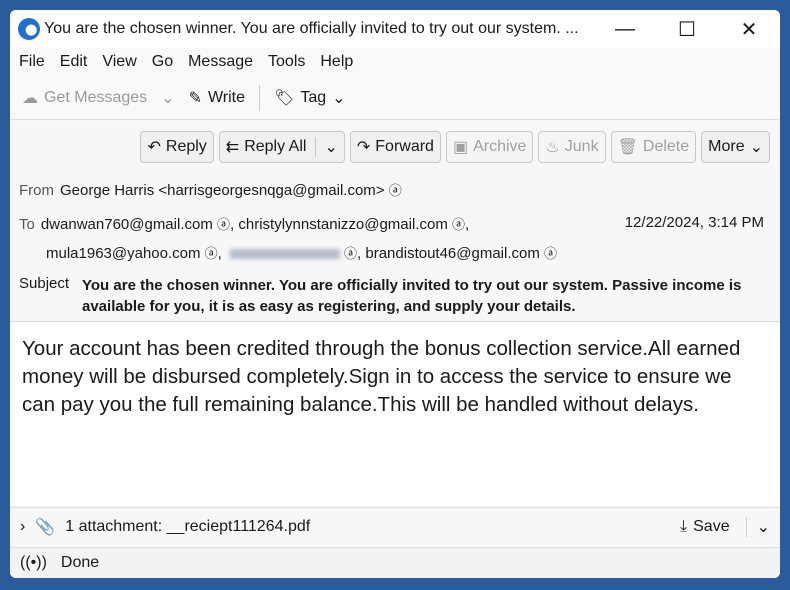  Describe the element at coordinates (186, 146) in the screenshot. I see `reply-label: Reply` at that location.